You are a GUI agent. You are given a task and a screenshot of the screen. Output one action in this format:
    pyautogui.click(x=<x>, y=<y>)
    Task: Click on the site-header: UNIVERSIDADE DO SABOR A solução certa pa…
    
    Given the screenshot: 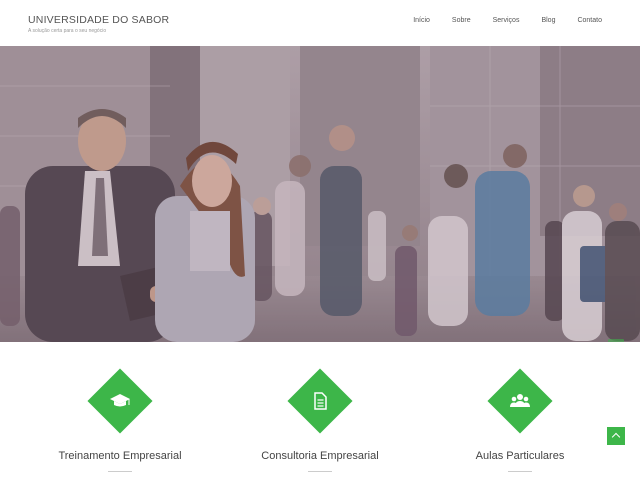 What is the action you would take?
    pyautogui.click(x=320, y=23)
    